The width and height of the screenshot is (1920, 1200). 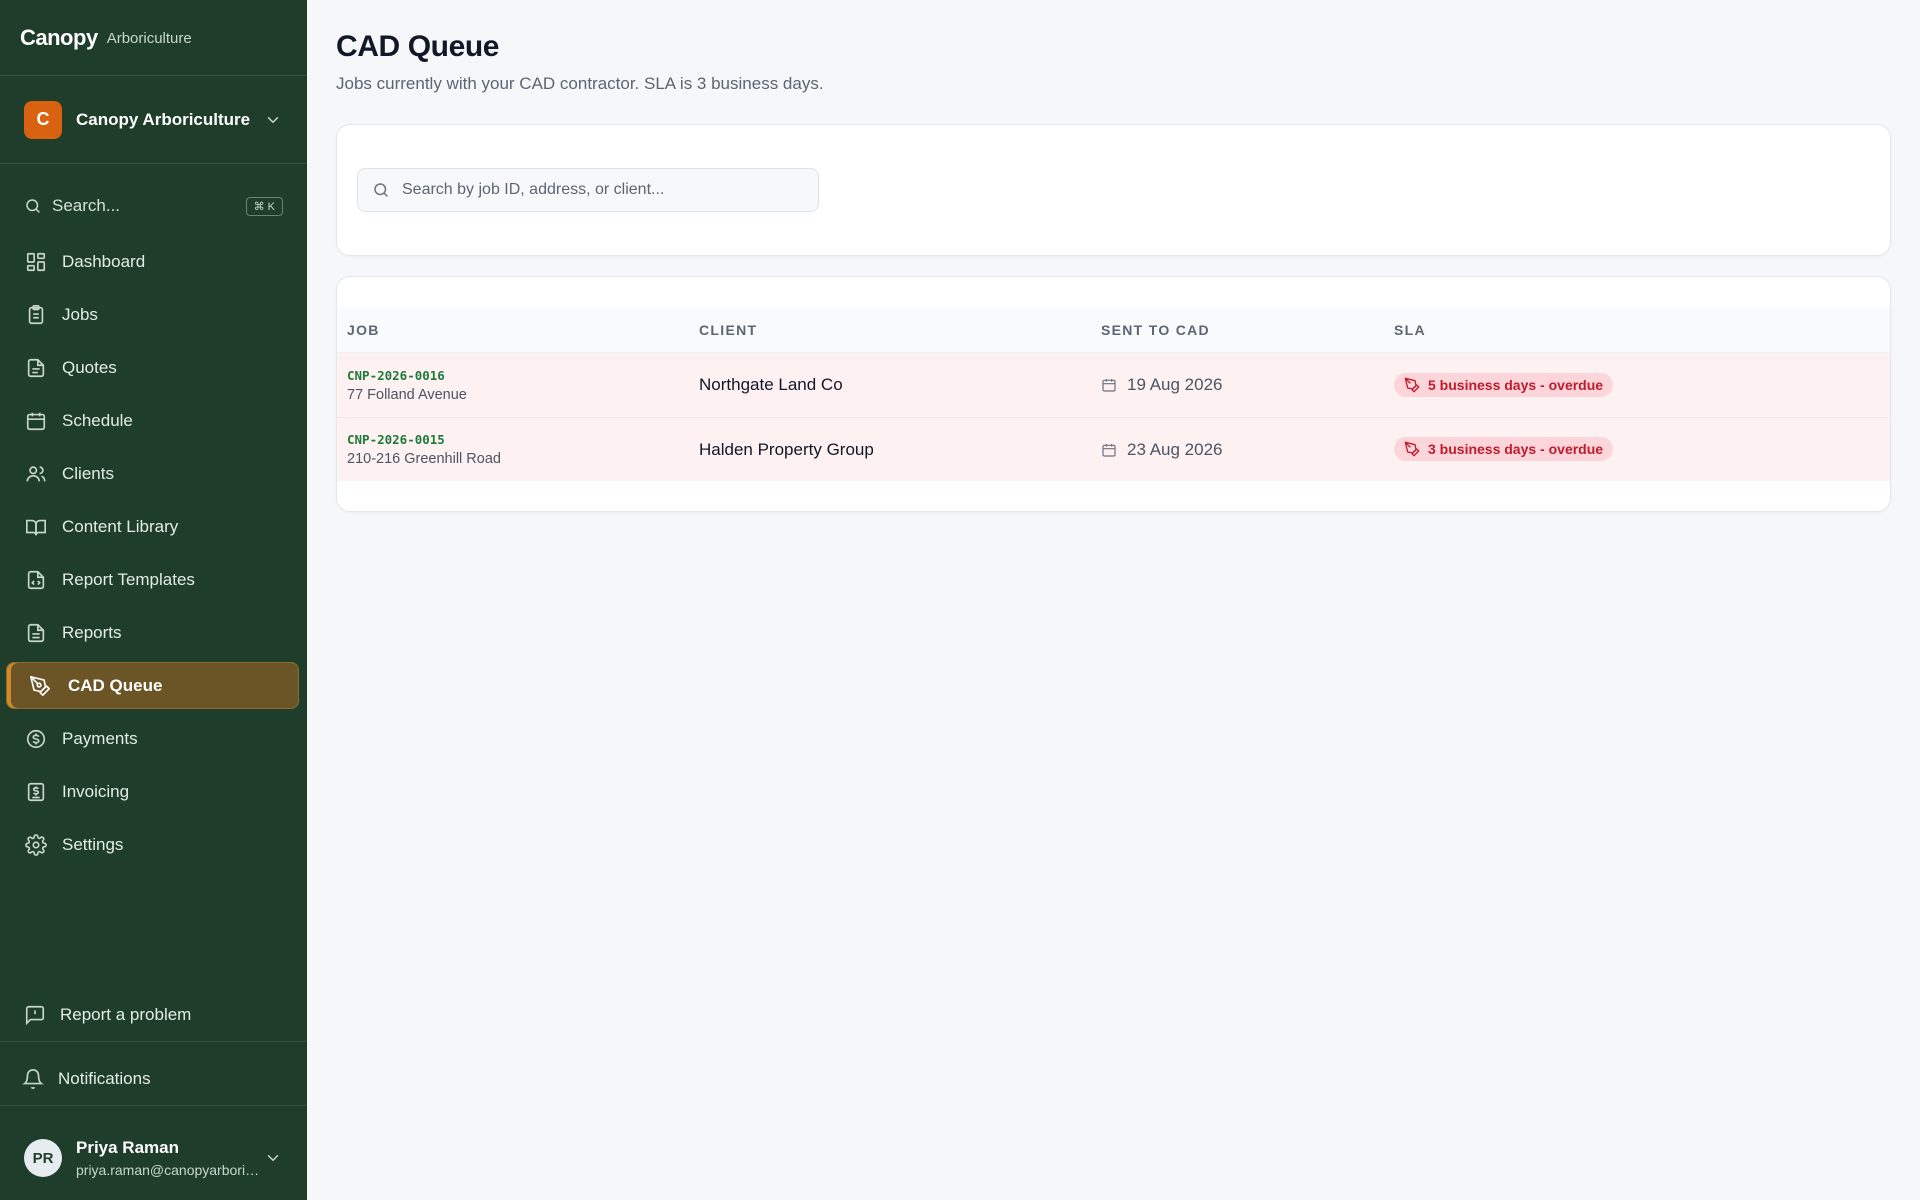 I want to click on search-card, so click(x=1113, y=190).